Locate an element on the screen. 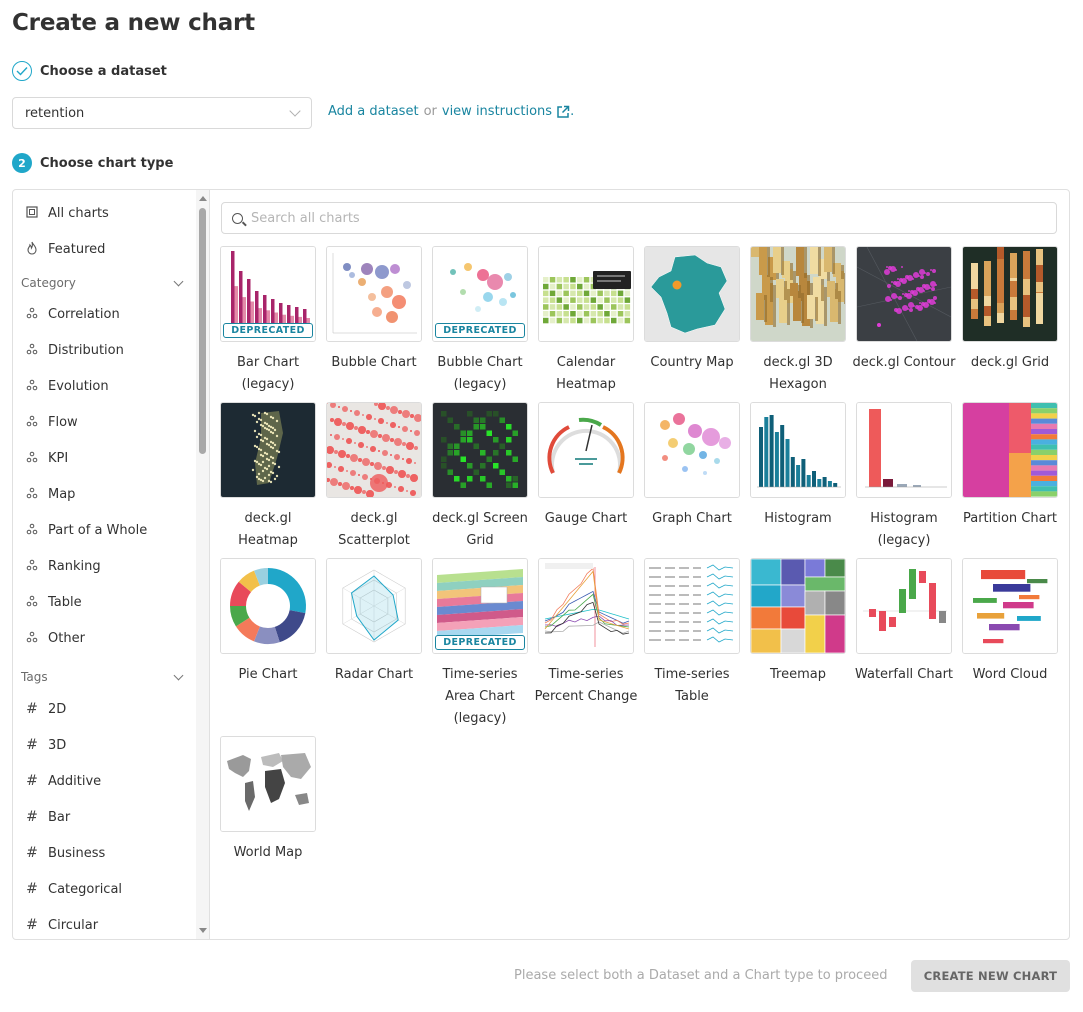 This screenshot has height=1012, width=1083. chart-tile-histogram: Histogram is located at coordinates (798, 466).